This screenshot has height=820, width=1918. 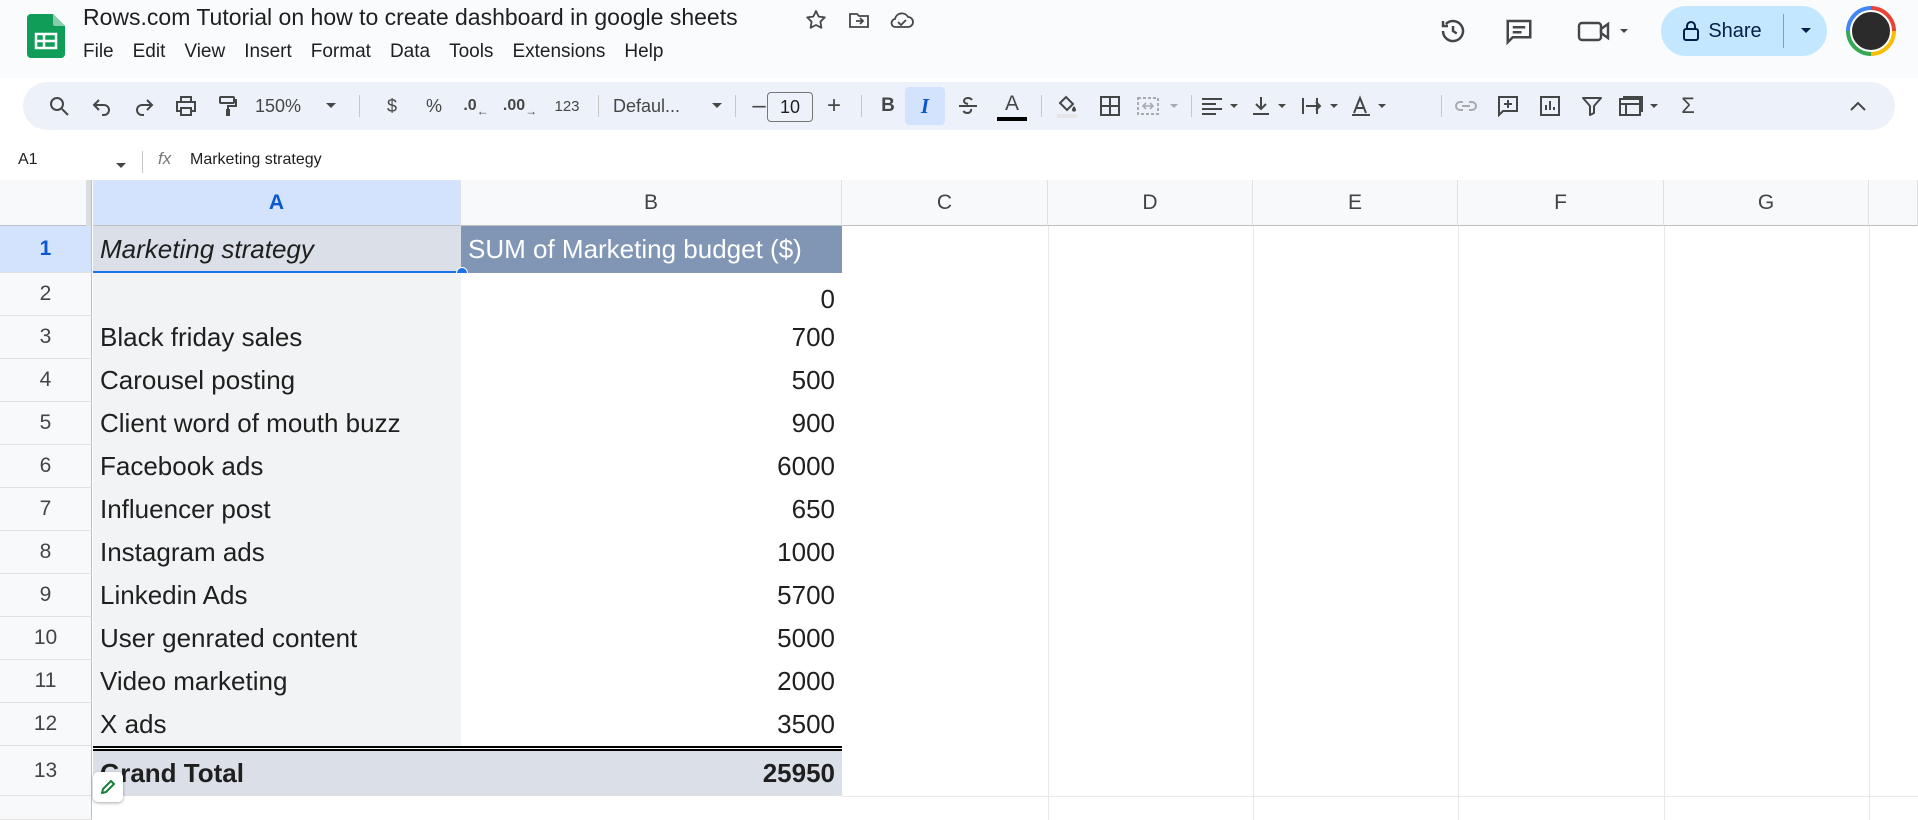 What do you see at coordinates (1722, 31) in the screenshot?
I see `share-button: Share` at bounding box center [1722, 31].